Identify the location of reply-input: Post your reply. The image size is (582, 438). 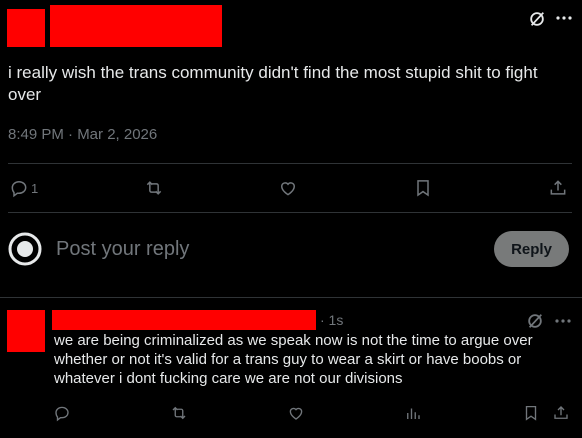
(122, 249).